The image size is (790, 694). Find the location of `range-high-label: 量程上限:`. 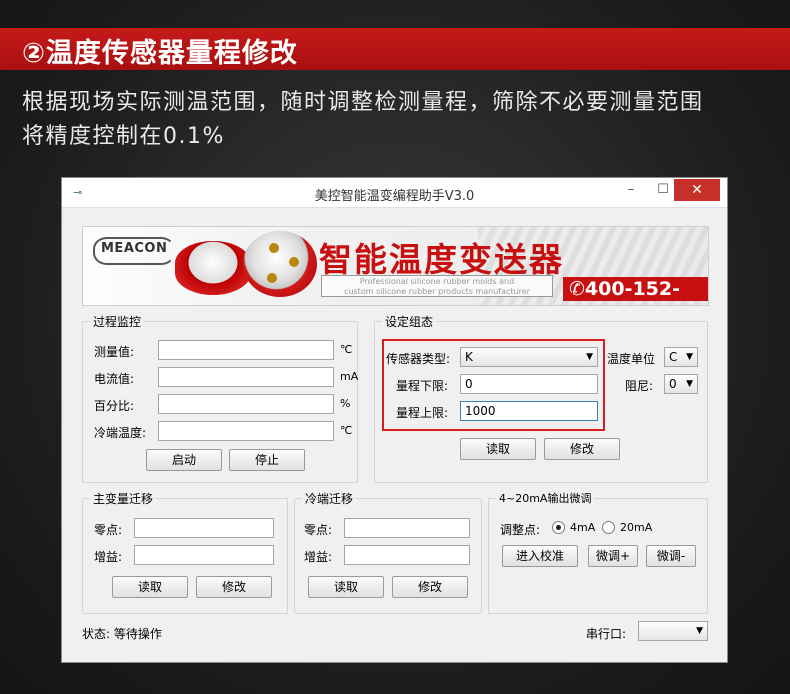

range-high-label: 量程上限: is located at coordinates (422, 413).